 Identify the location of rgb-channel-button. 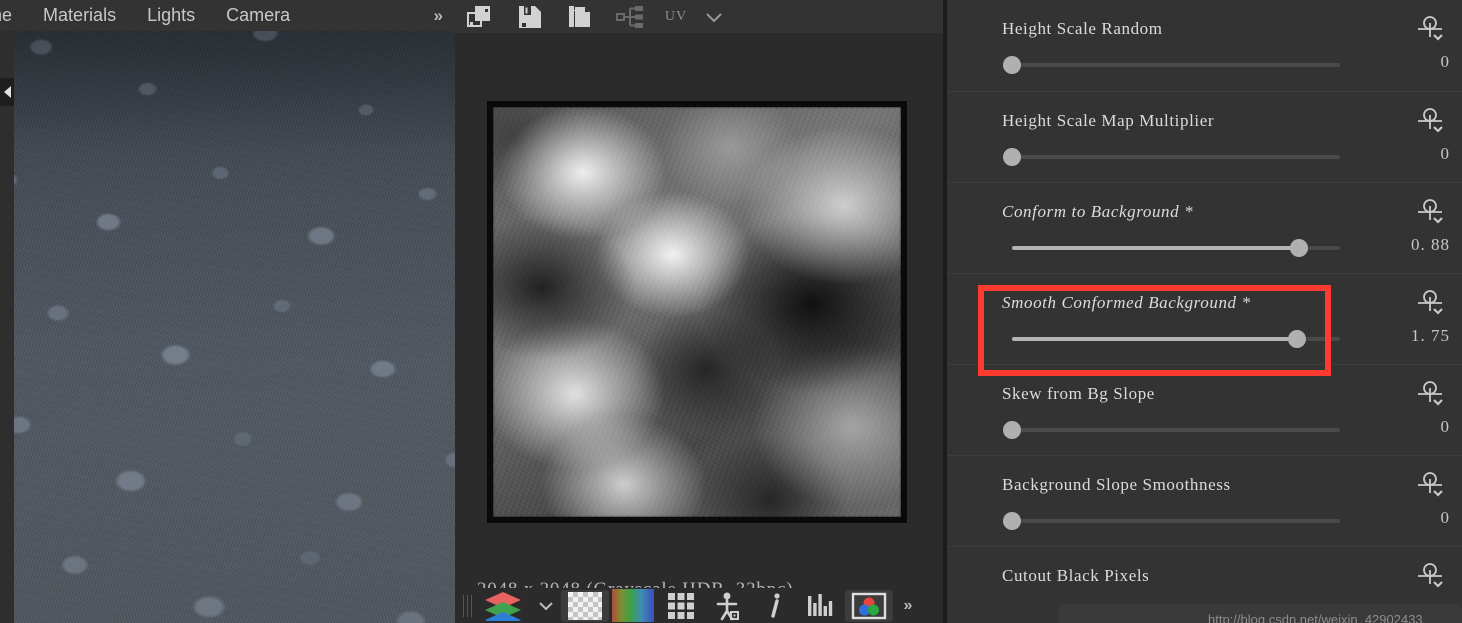
(633, 605).